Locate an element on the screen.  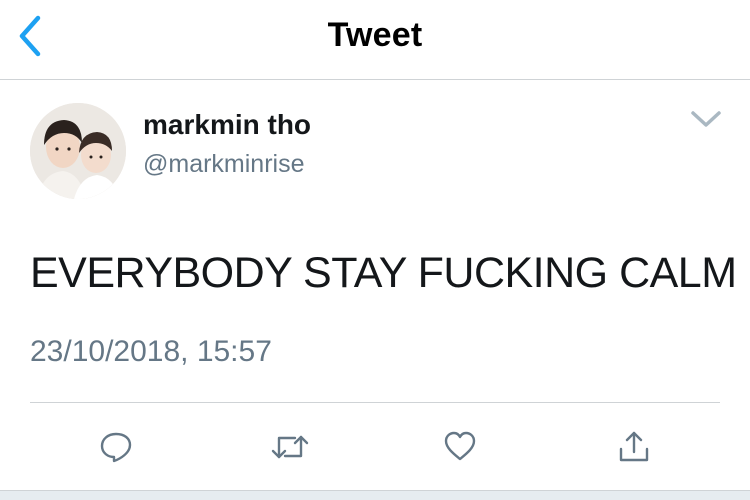
tweet-text: EVERYBODY STAY FUCKING CALM is located at coordinates (383, 273).